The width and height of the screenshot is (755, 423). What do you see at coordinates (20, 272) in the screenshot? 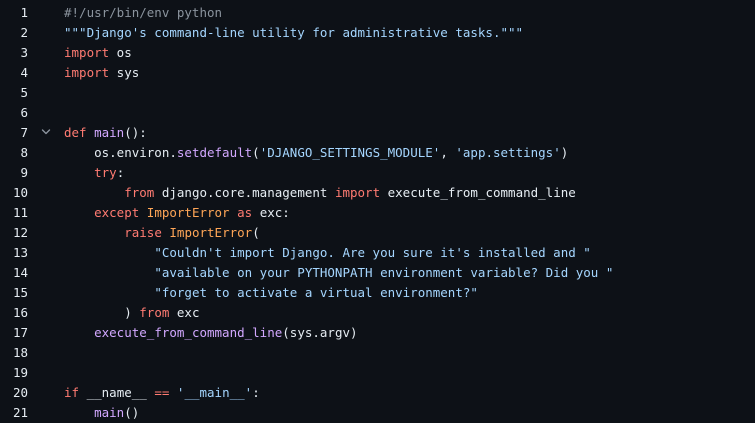
I see `line-number: 14` at bounding box center [20, 272].